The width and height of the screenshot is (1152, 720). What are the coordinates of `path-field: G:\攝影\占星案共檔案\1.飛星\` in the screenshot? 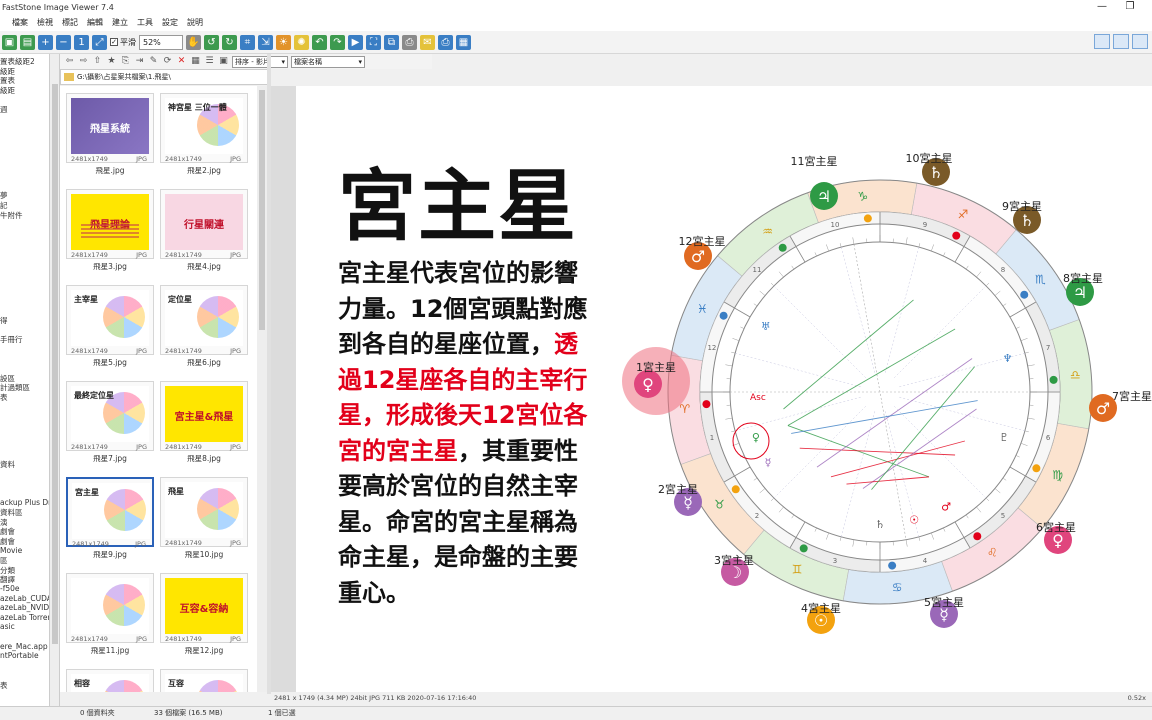 It's located at (165, 77).